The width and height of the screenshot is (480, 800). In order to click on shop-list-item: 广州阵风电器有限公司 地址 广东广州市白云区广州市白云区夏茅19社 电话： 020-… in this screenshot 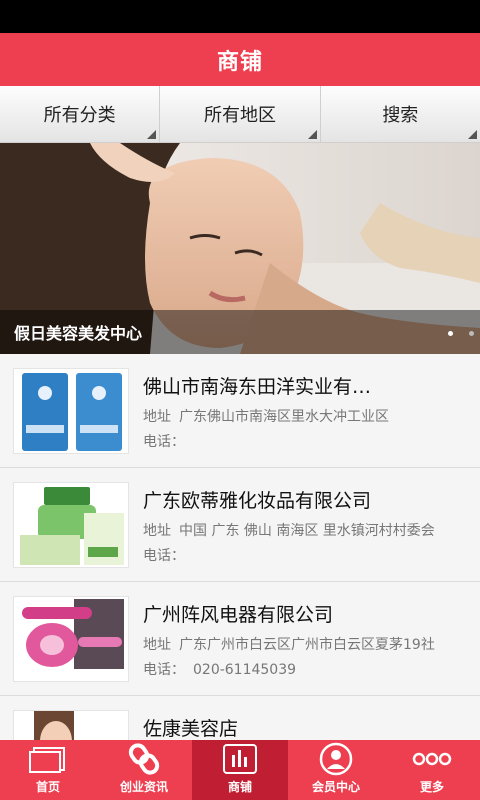, I will do `click(240, 639)`.